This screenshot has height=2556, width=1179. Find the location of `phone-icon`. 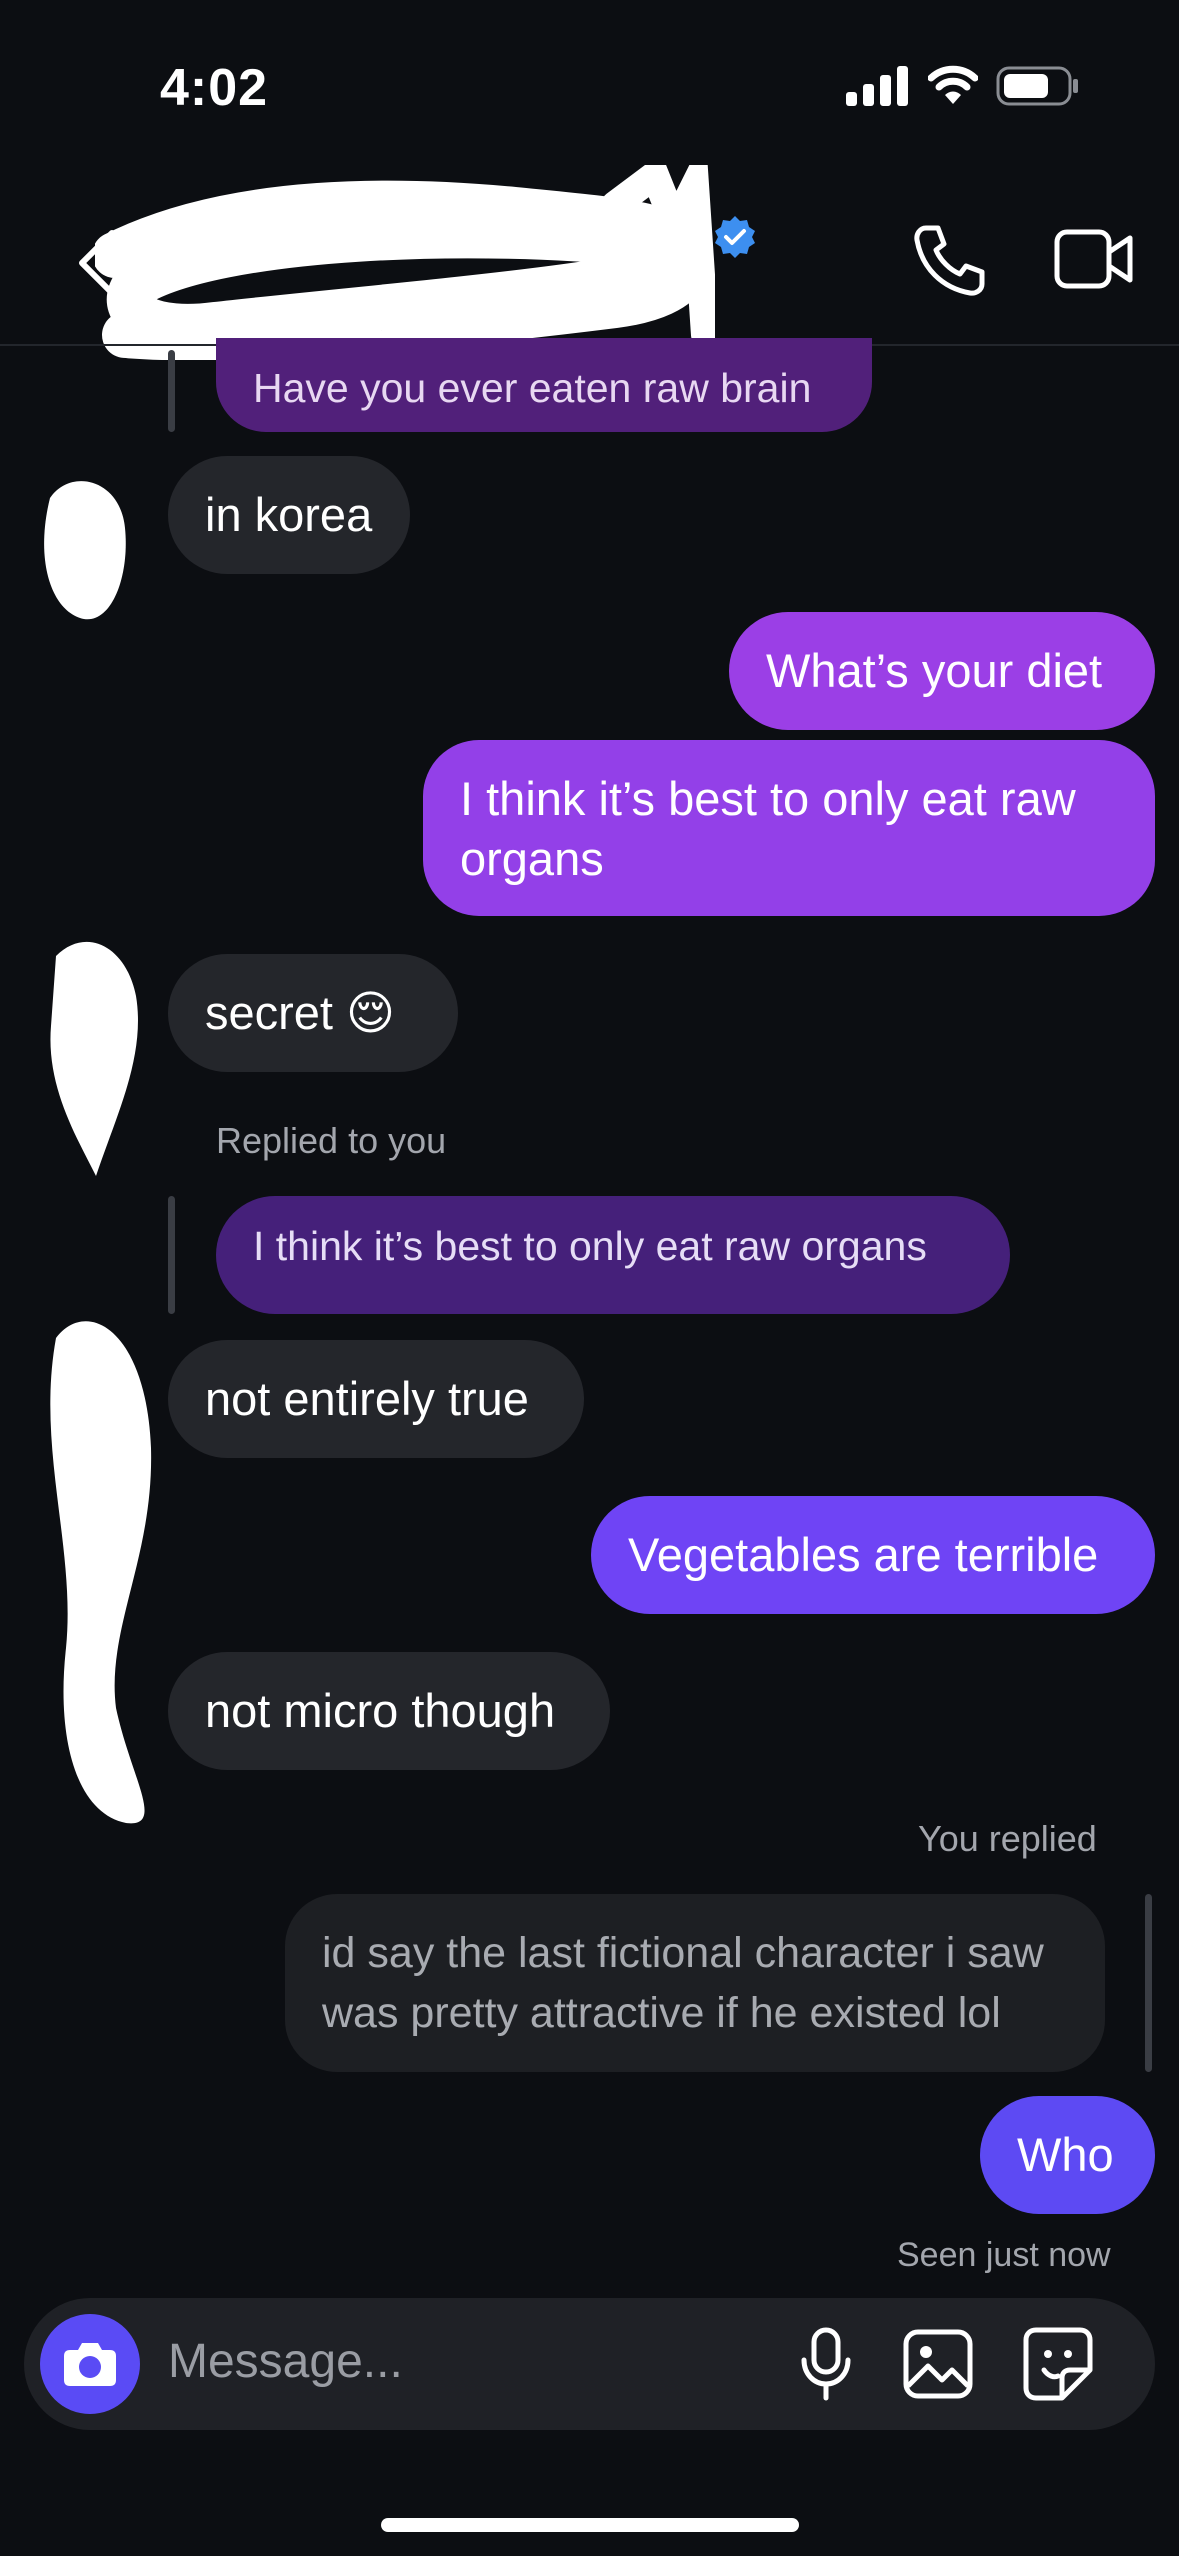

phone-icon is located at coordinates (950, 260).